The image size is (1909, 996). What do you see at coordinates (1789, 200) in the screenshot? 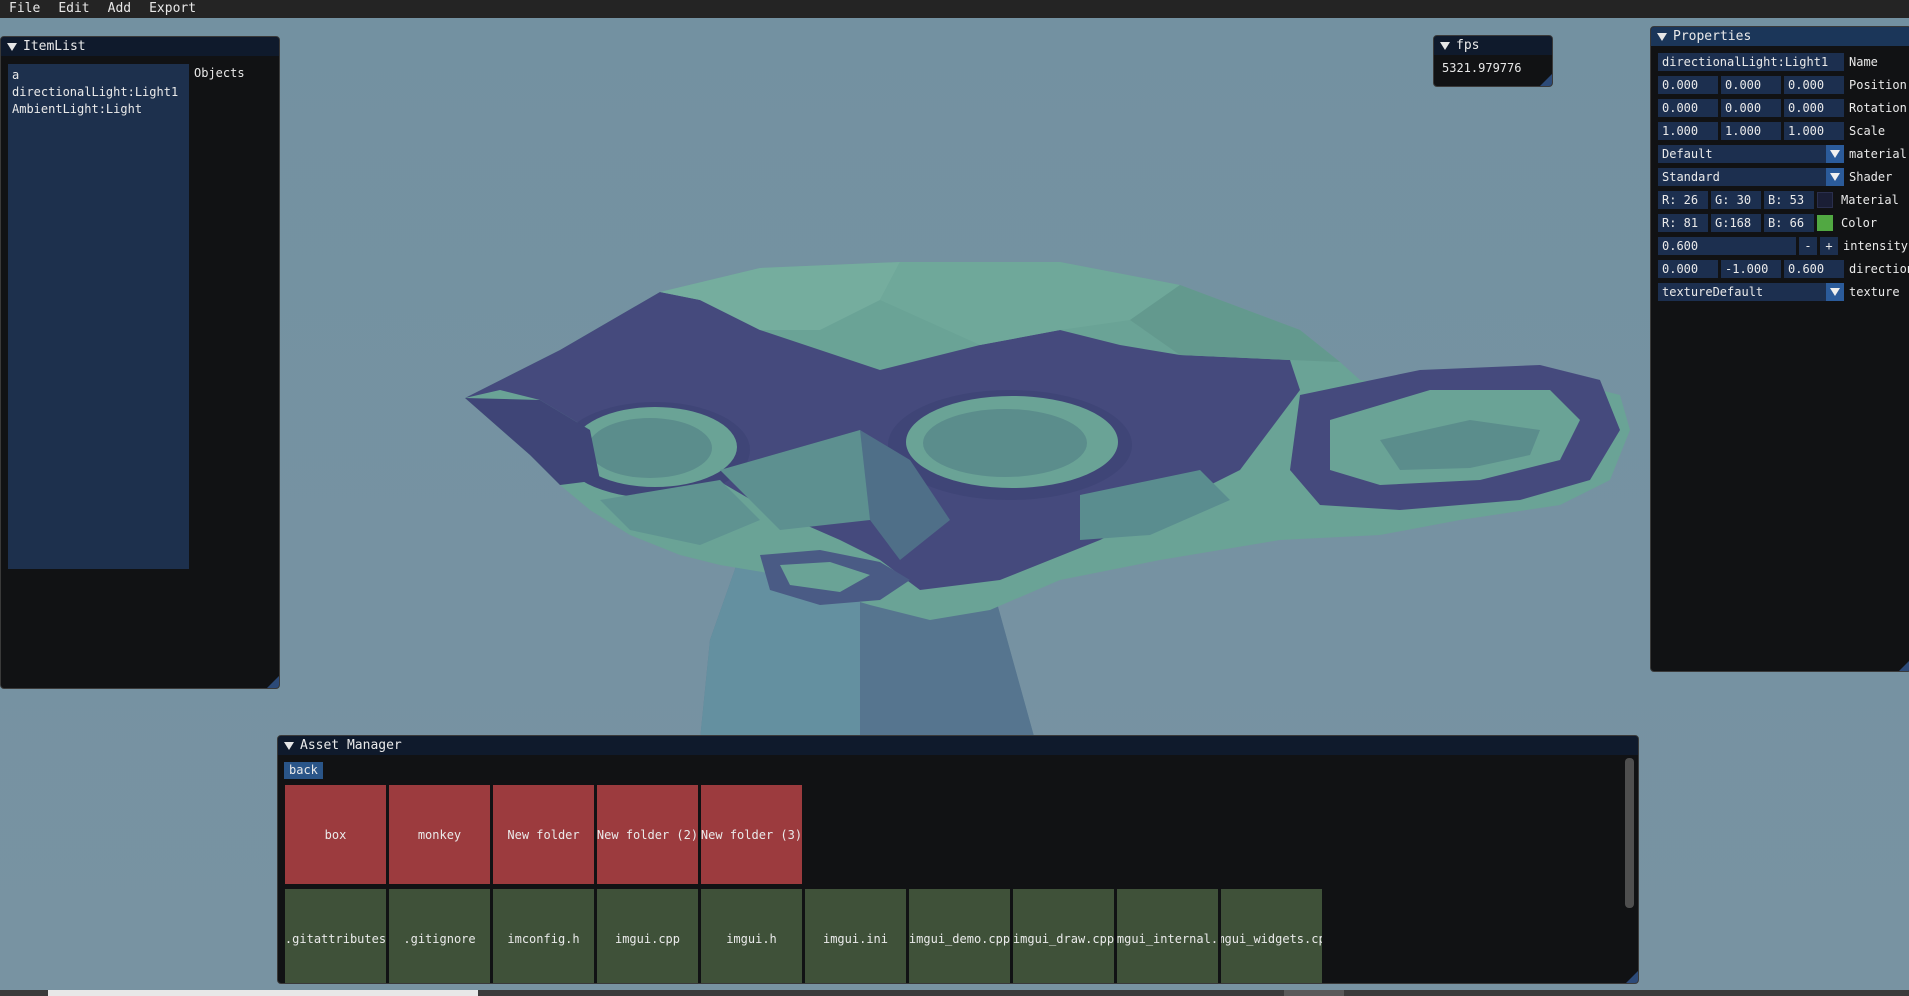
I see `material-b-field: B: 53` at bounding box center [1789, 200].